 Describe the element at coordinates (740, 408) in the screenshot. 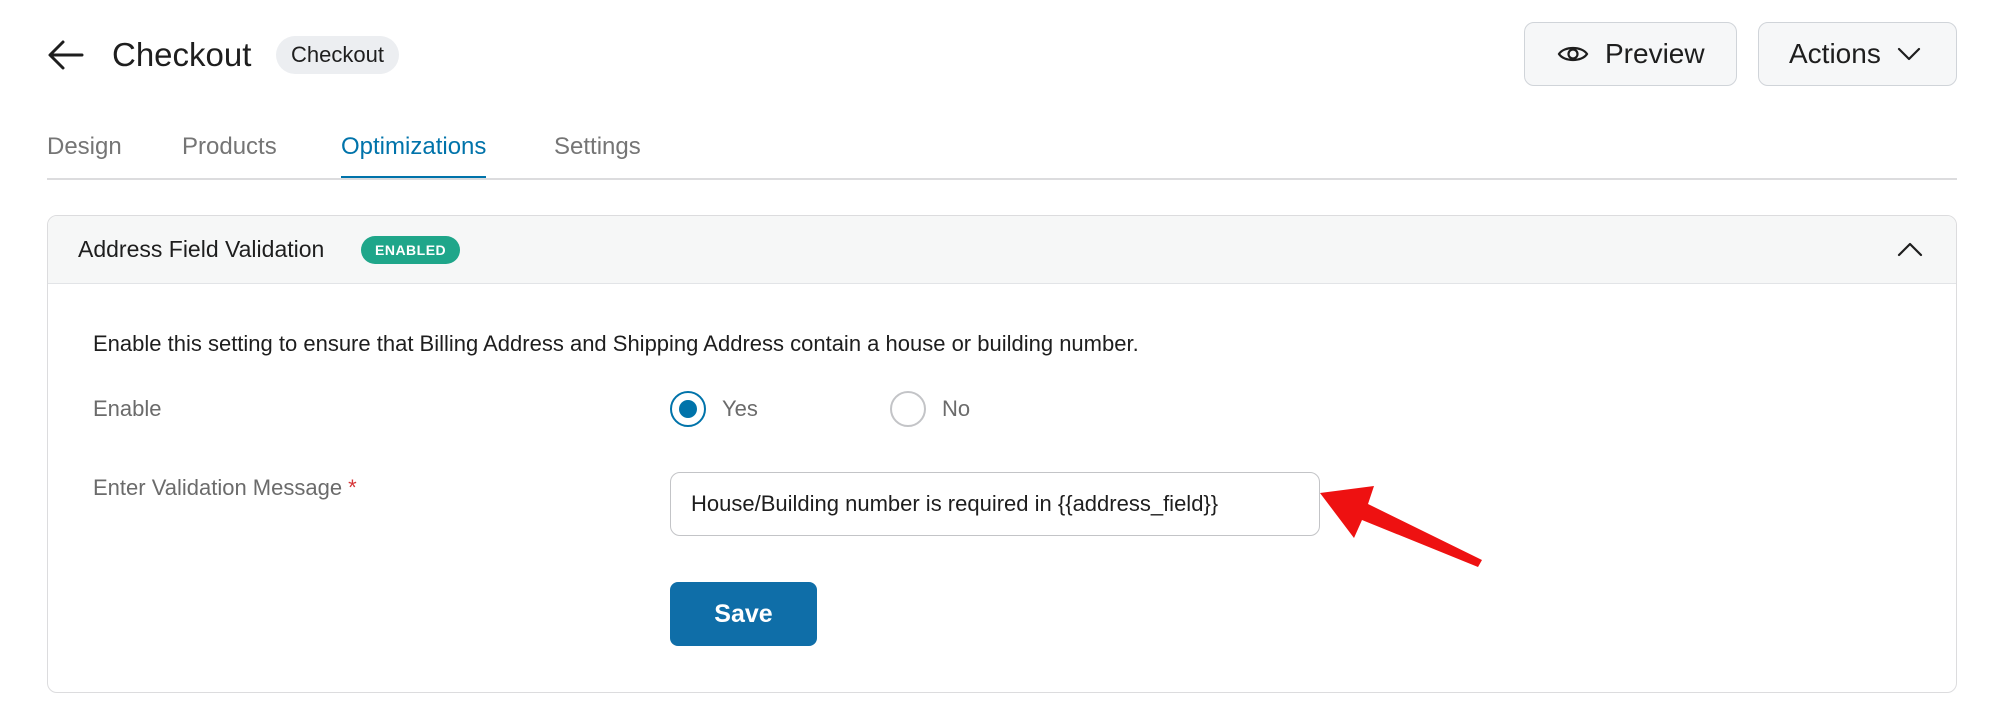

I see `radio-yes-label: Yes` at that location.